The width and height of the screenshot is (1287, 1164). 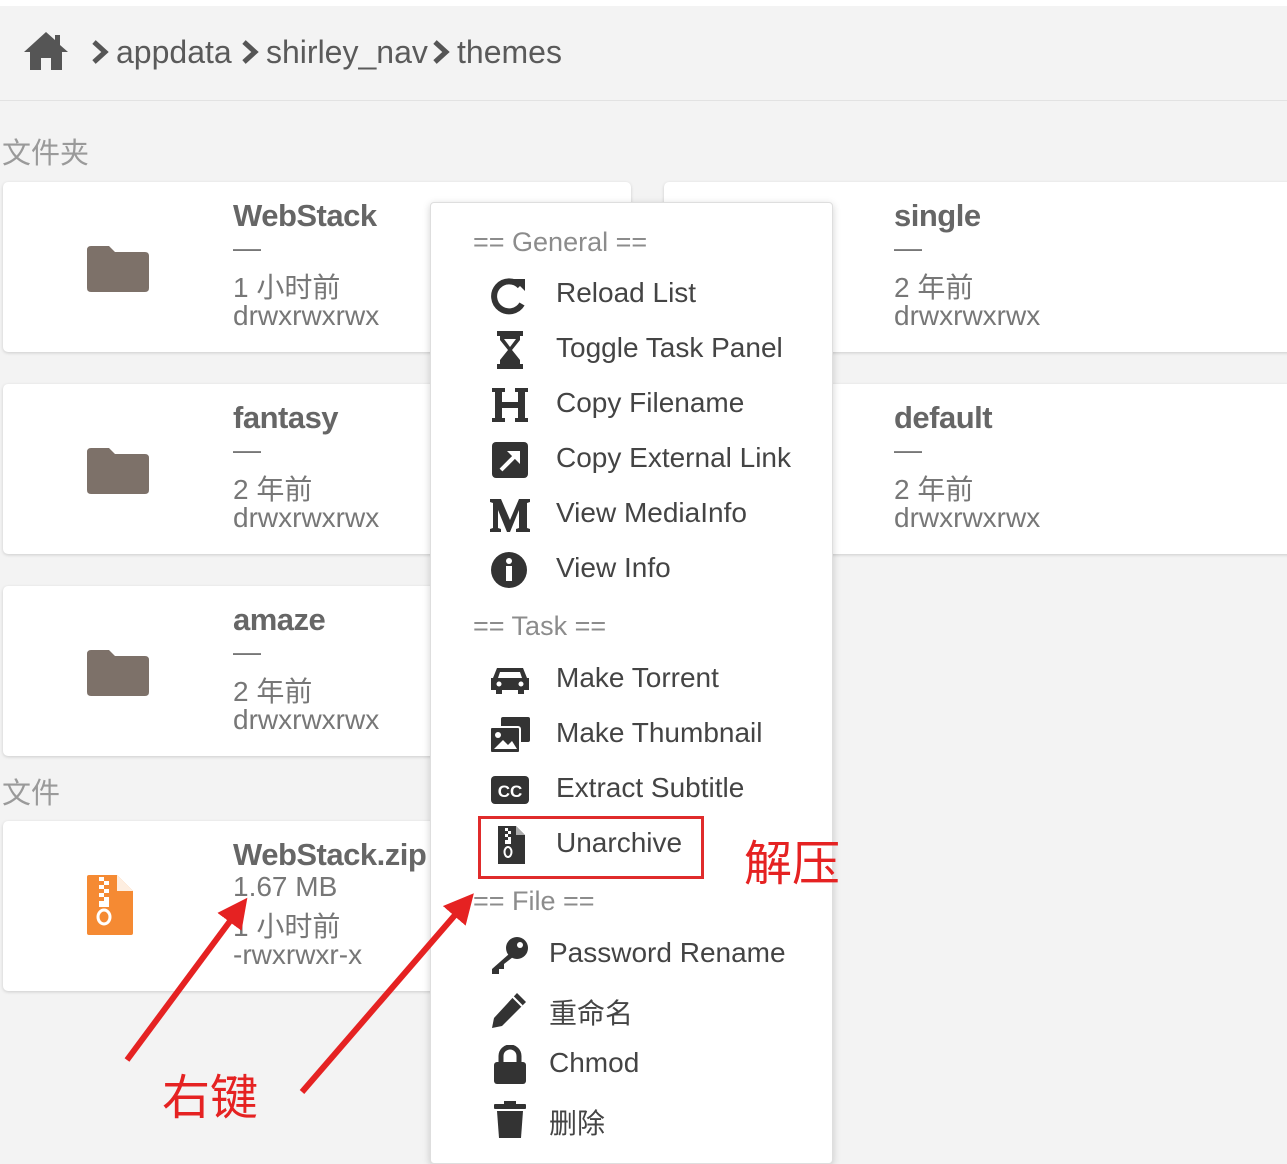 What do you see at coordinates (594, 1062) in the screenshot?
I see `menu-item-label: Chmod` at bounding box center [594, 1062].